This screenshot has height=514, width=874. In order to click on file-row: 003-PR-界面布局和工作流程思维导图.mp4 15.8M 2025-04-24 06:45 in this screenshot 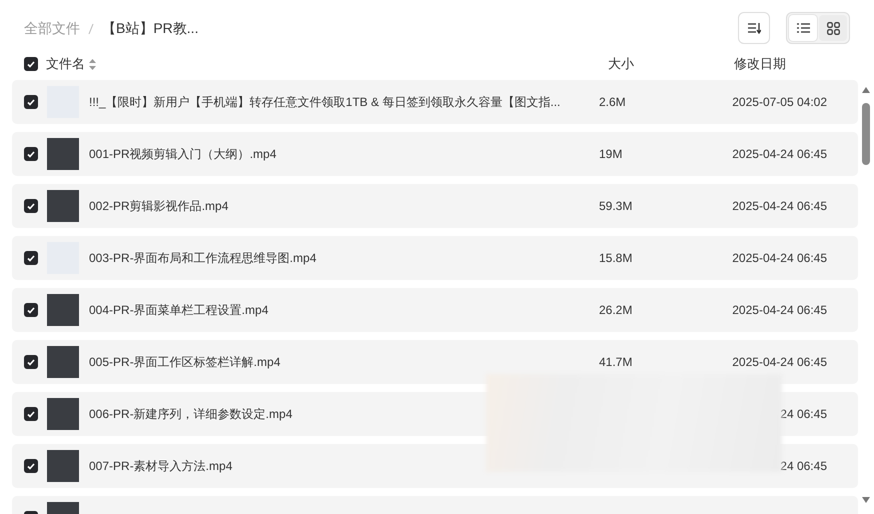, I will do `click(435, 258)`.